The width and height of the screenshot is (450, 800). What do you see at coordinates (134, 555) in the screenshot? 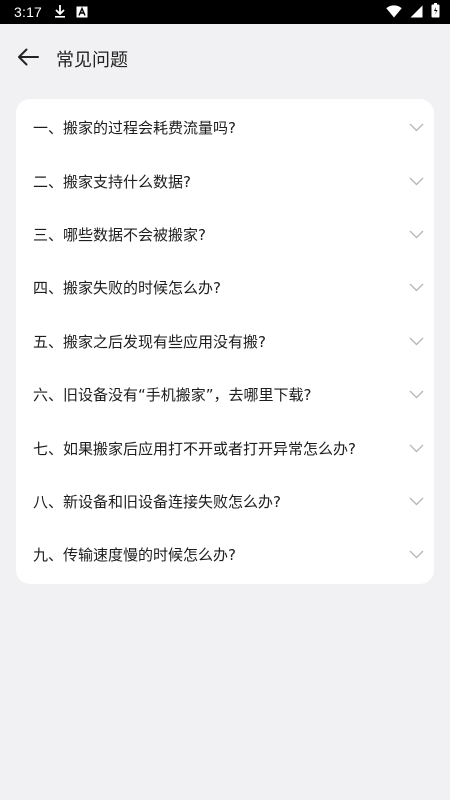
I see `faq-item-label: 九、传输速度慢的时候怎么办?` at bounding box center [134, 555].